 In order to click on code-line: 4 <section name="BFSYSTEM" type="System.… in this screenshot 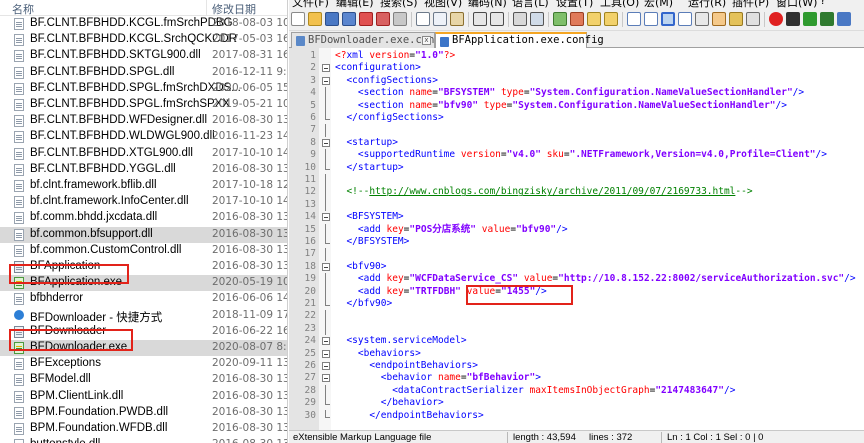, I will do `click(576, 93)`.